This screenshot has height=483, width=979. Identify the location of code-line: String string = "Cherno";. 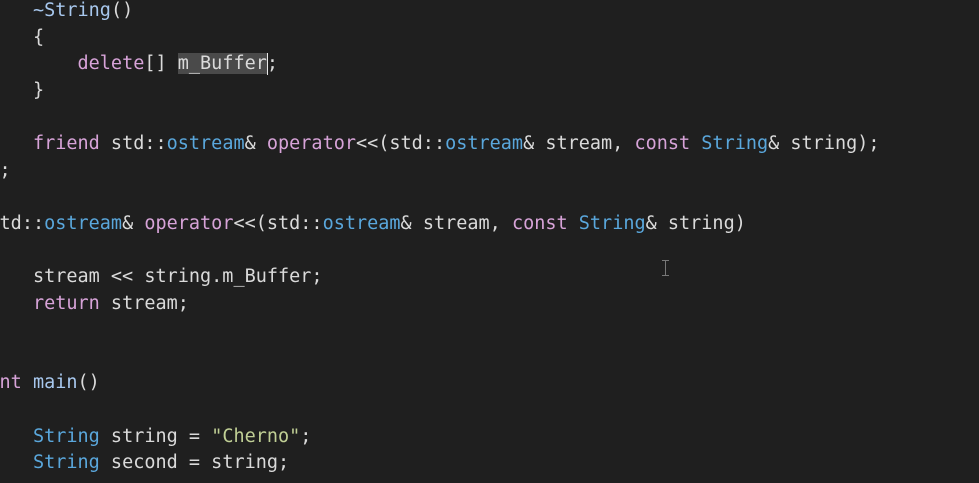
(440, 437).